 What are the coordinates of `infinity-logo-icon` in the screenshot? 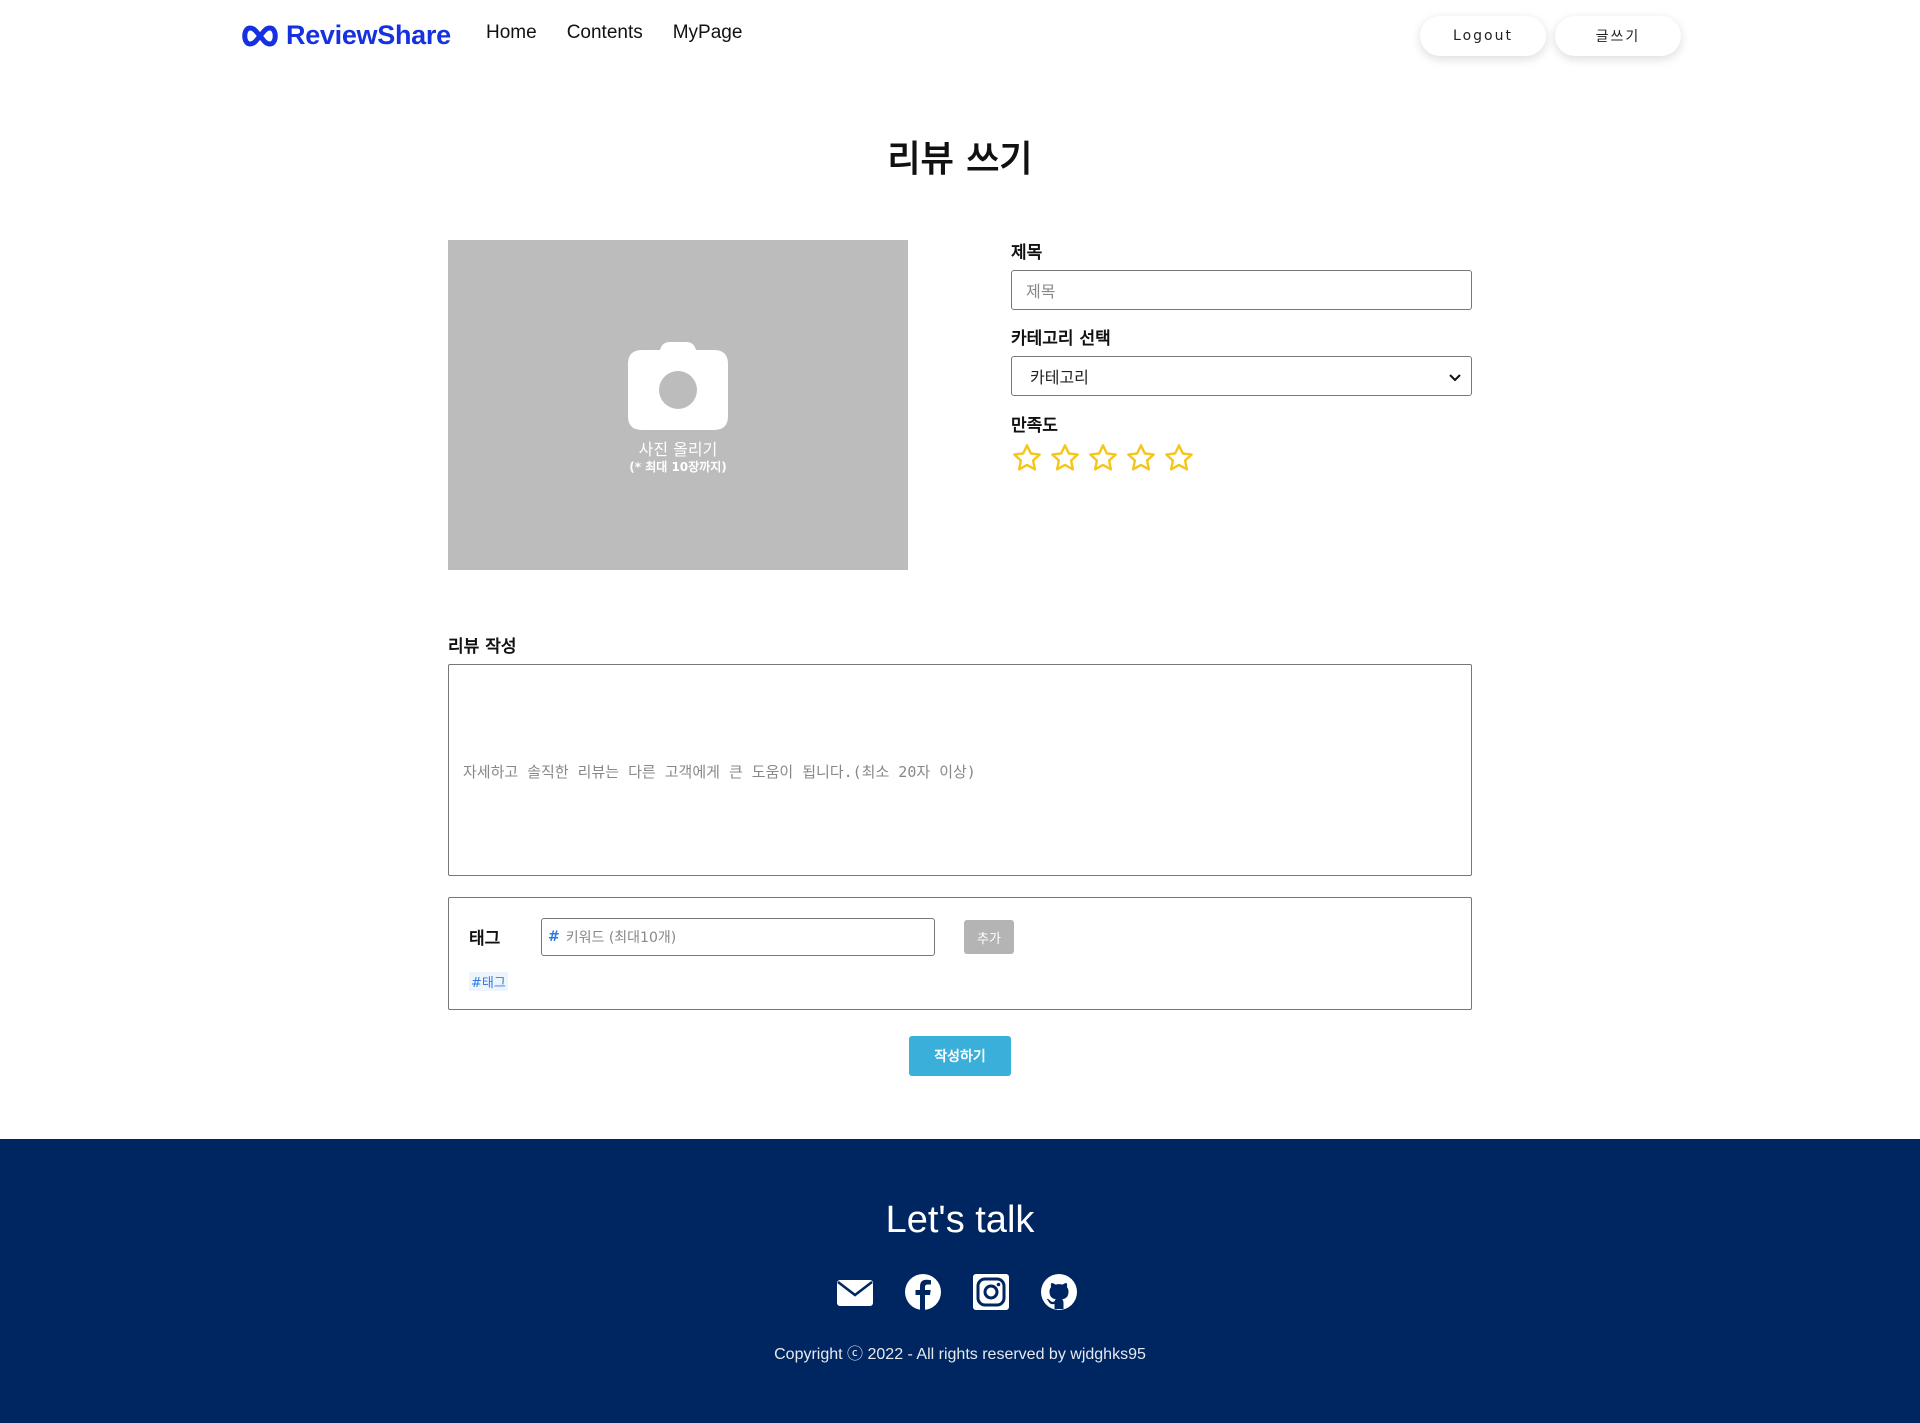 It's located at (260, 36).